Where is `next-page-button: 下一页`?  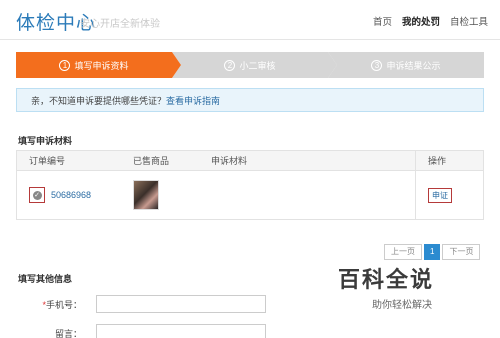
next-page-button: 下一页 is located at coordinates (461, 252).